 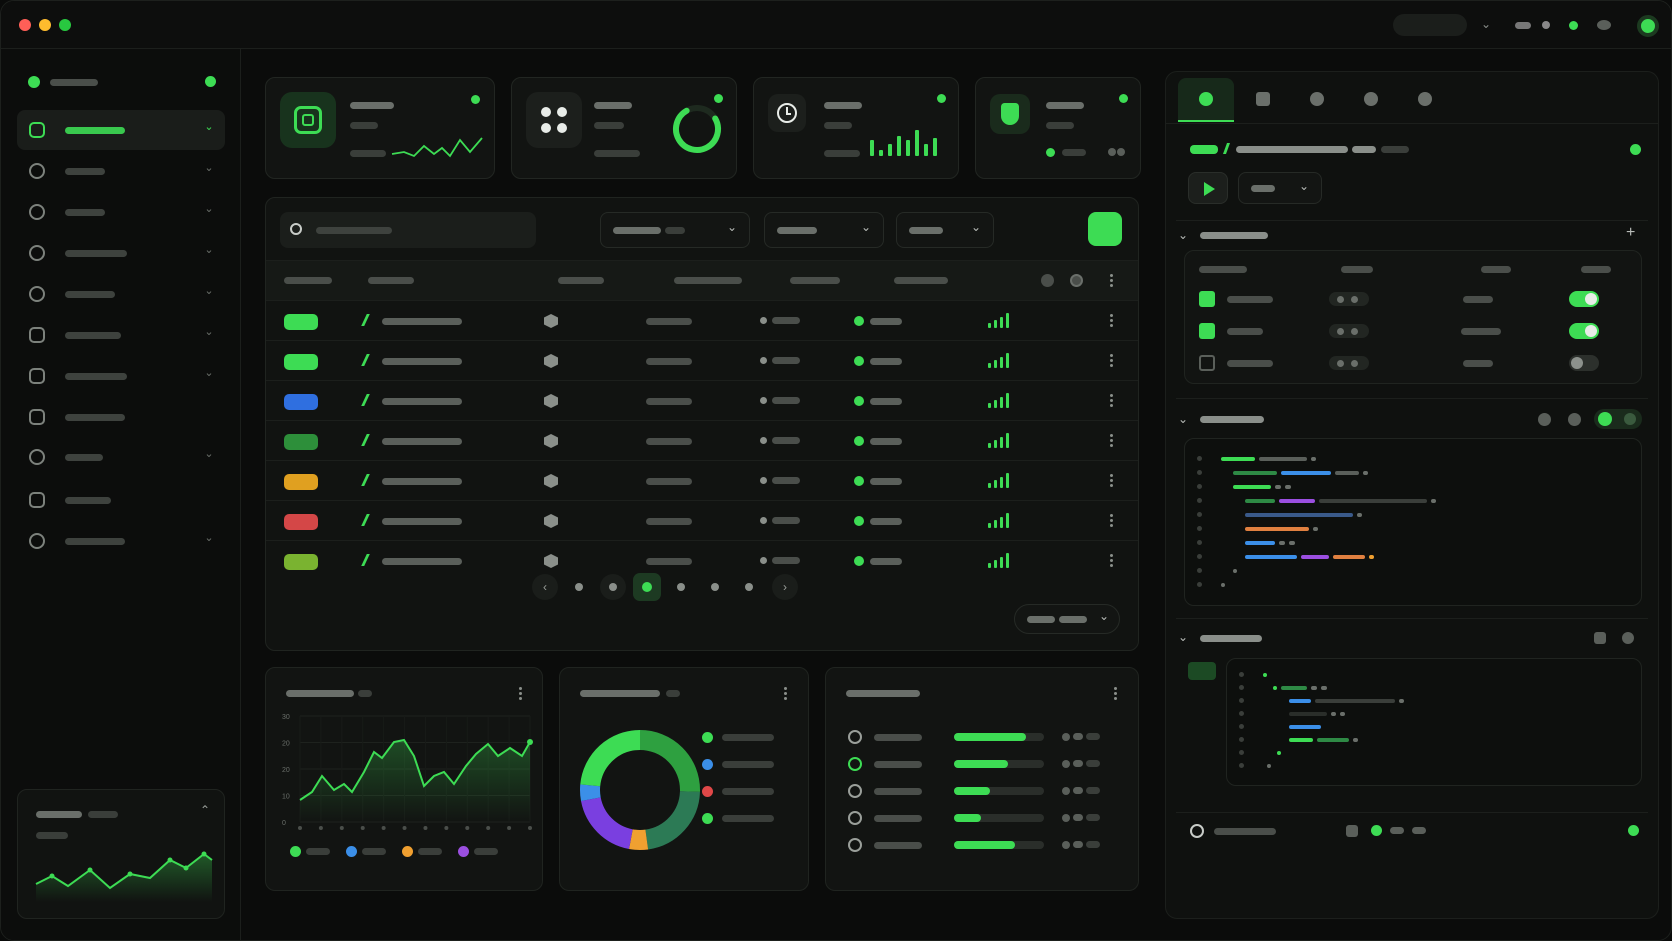 What do you see at coordinates (1425, 99) in the screenshot?
I see `tab-settings` at bounding box center [1425, 99].